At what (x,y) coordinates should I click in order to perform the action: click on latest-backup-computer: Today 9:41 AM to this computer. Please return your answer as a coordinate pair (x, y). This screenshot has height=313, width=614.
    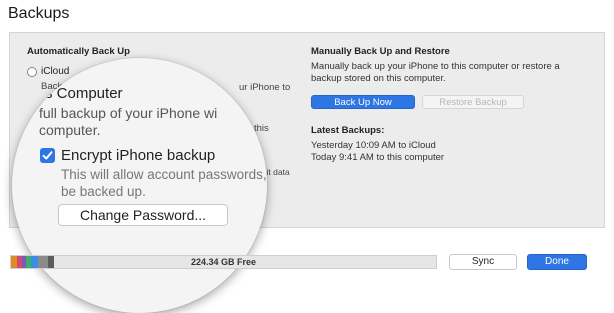
    Looking at the image, I should click on (378, 157).